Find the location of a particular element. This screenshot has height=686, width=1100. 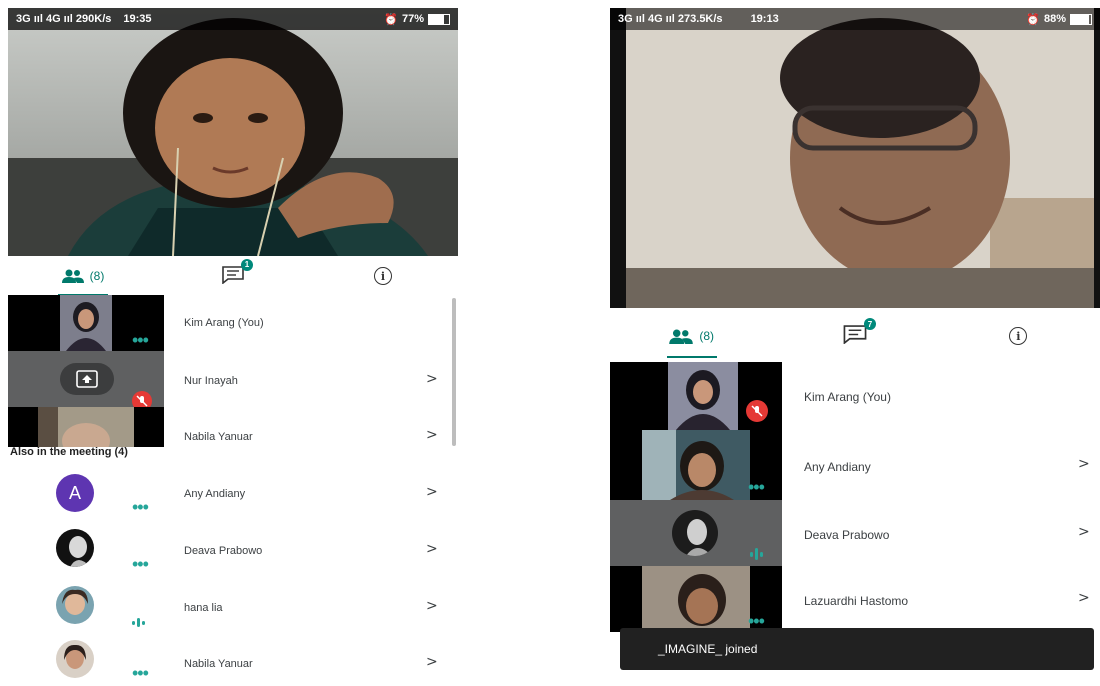

main-video-feed is located at coordinates (233, 132).